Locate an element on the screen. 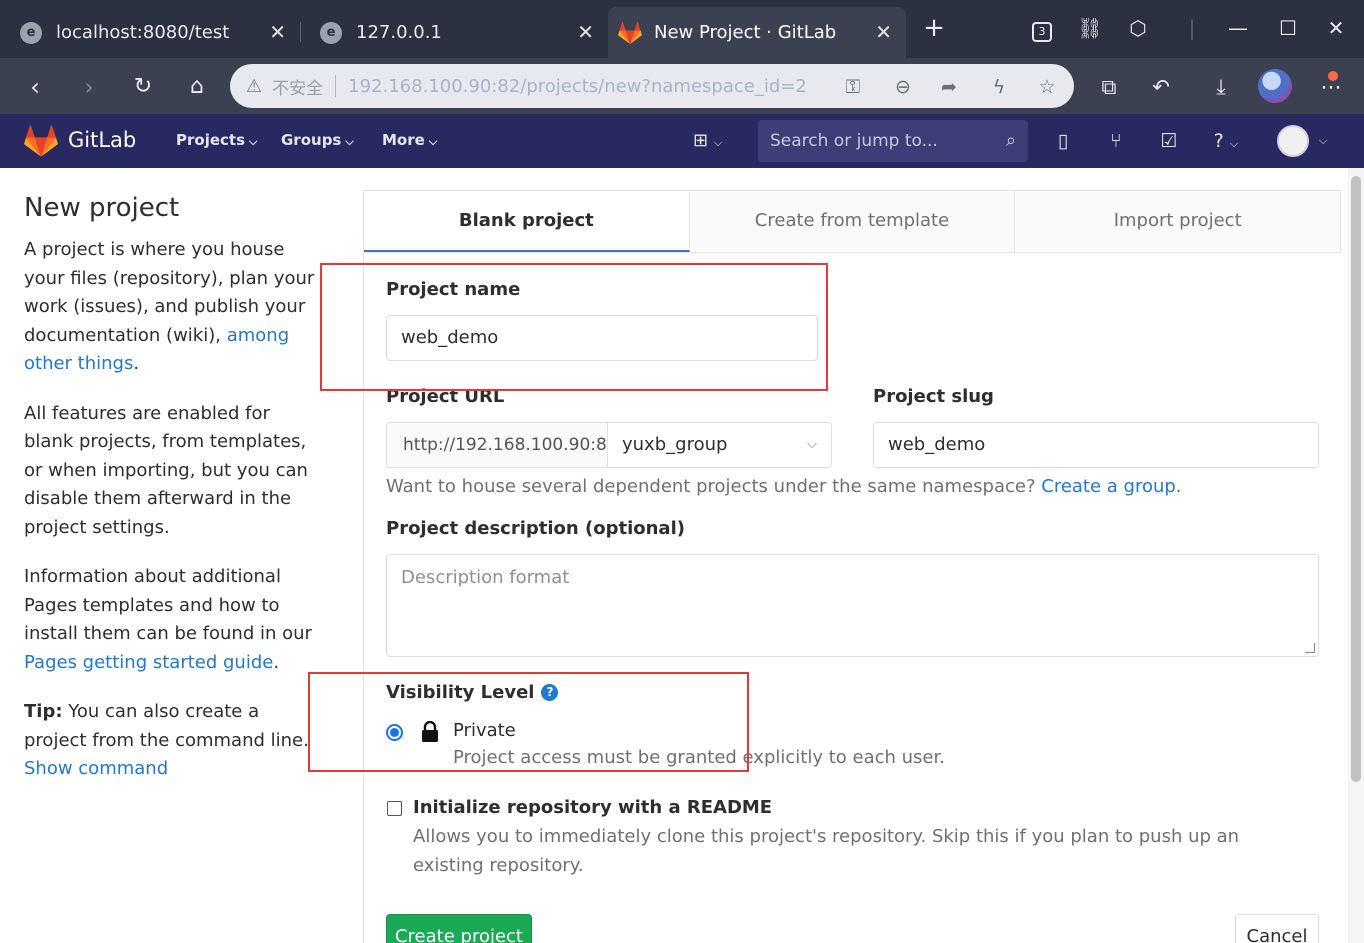 The height and width of the screenshot is (943, 1364). lightning-icon: ϟ is located at coordinates (999, 87).